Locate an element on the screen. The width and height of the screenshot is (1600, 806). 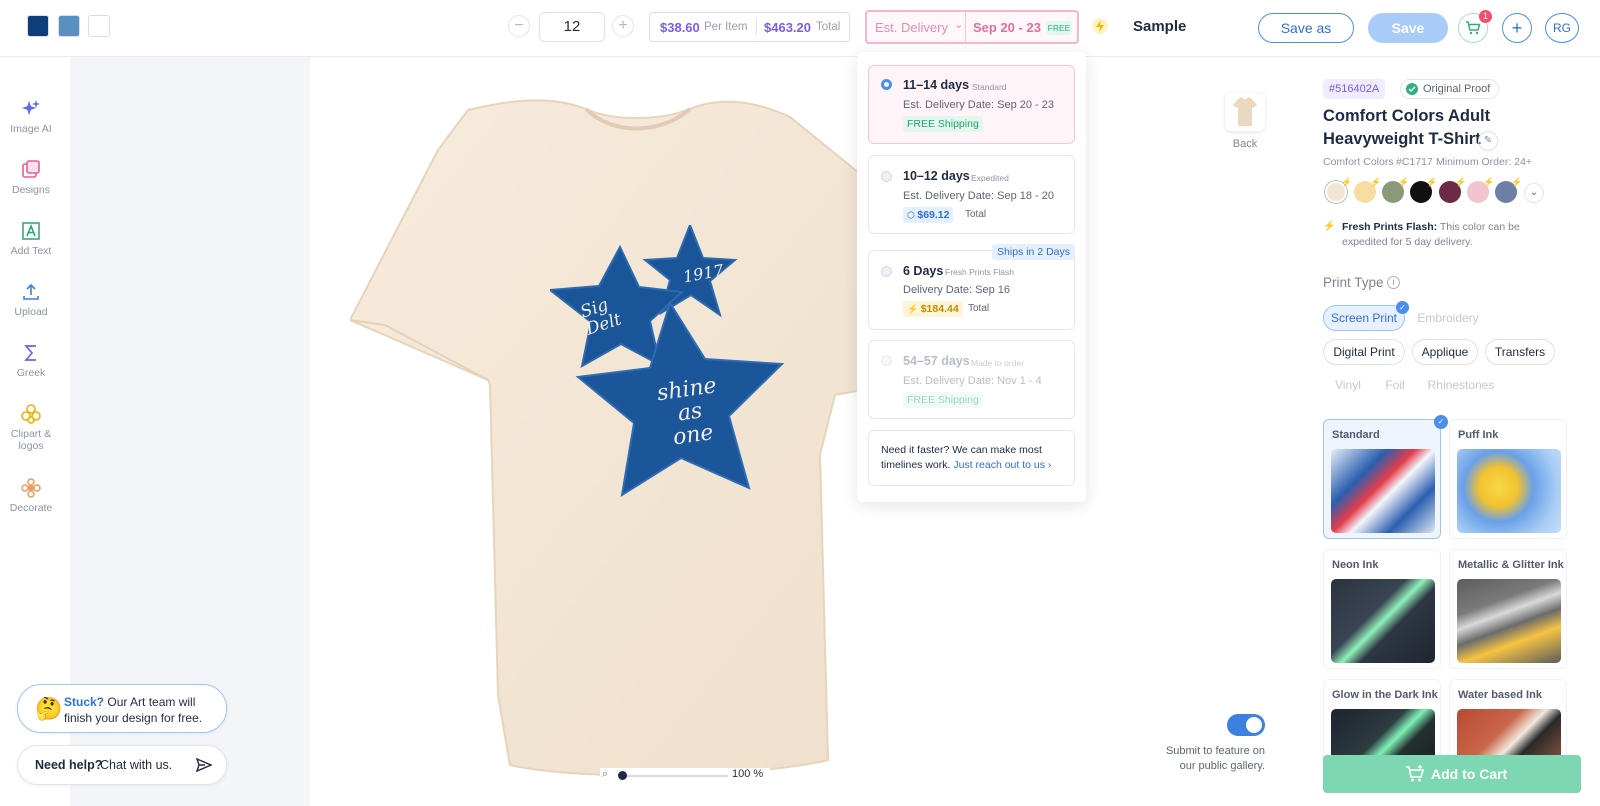
design-name: Sample is located at coordinates (1159, 26).